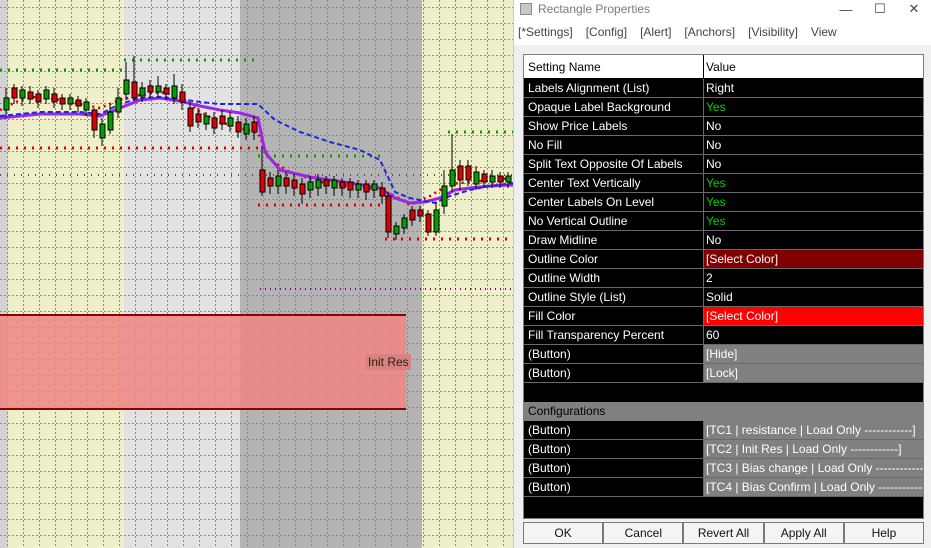 The image size is (931, 548). Describe the element at coordinates (388, 362) in the screenshot. I see `rectangle-label: Init Res` at that location.